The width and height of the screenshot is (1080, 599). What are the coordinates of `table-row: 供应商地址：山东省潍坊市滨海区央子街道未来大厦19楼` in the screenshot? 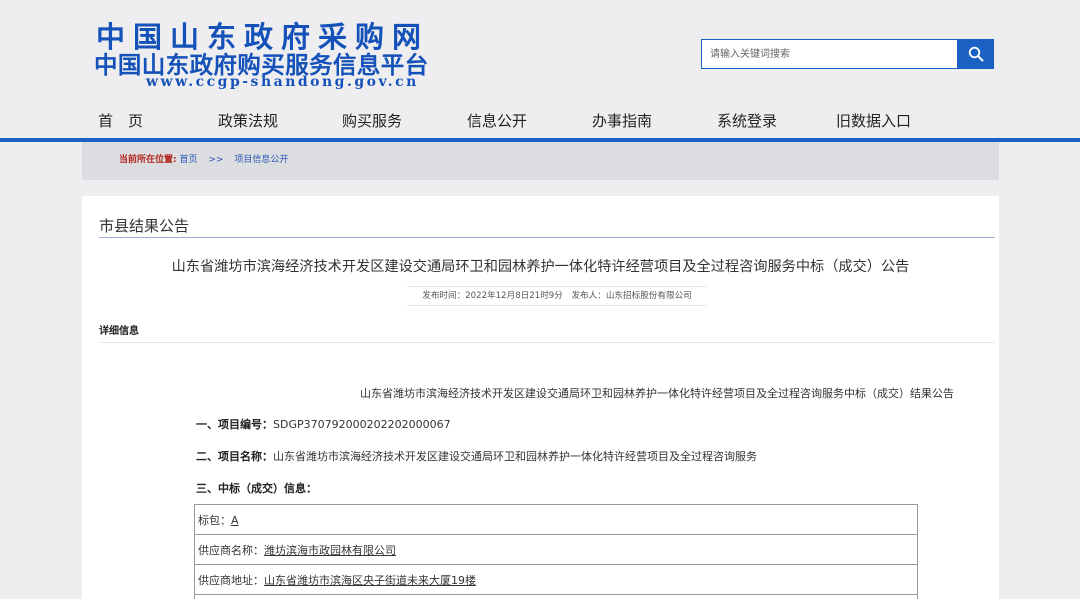 It's located at (556, 579).